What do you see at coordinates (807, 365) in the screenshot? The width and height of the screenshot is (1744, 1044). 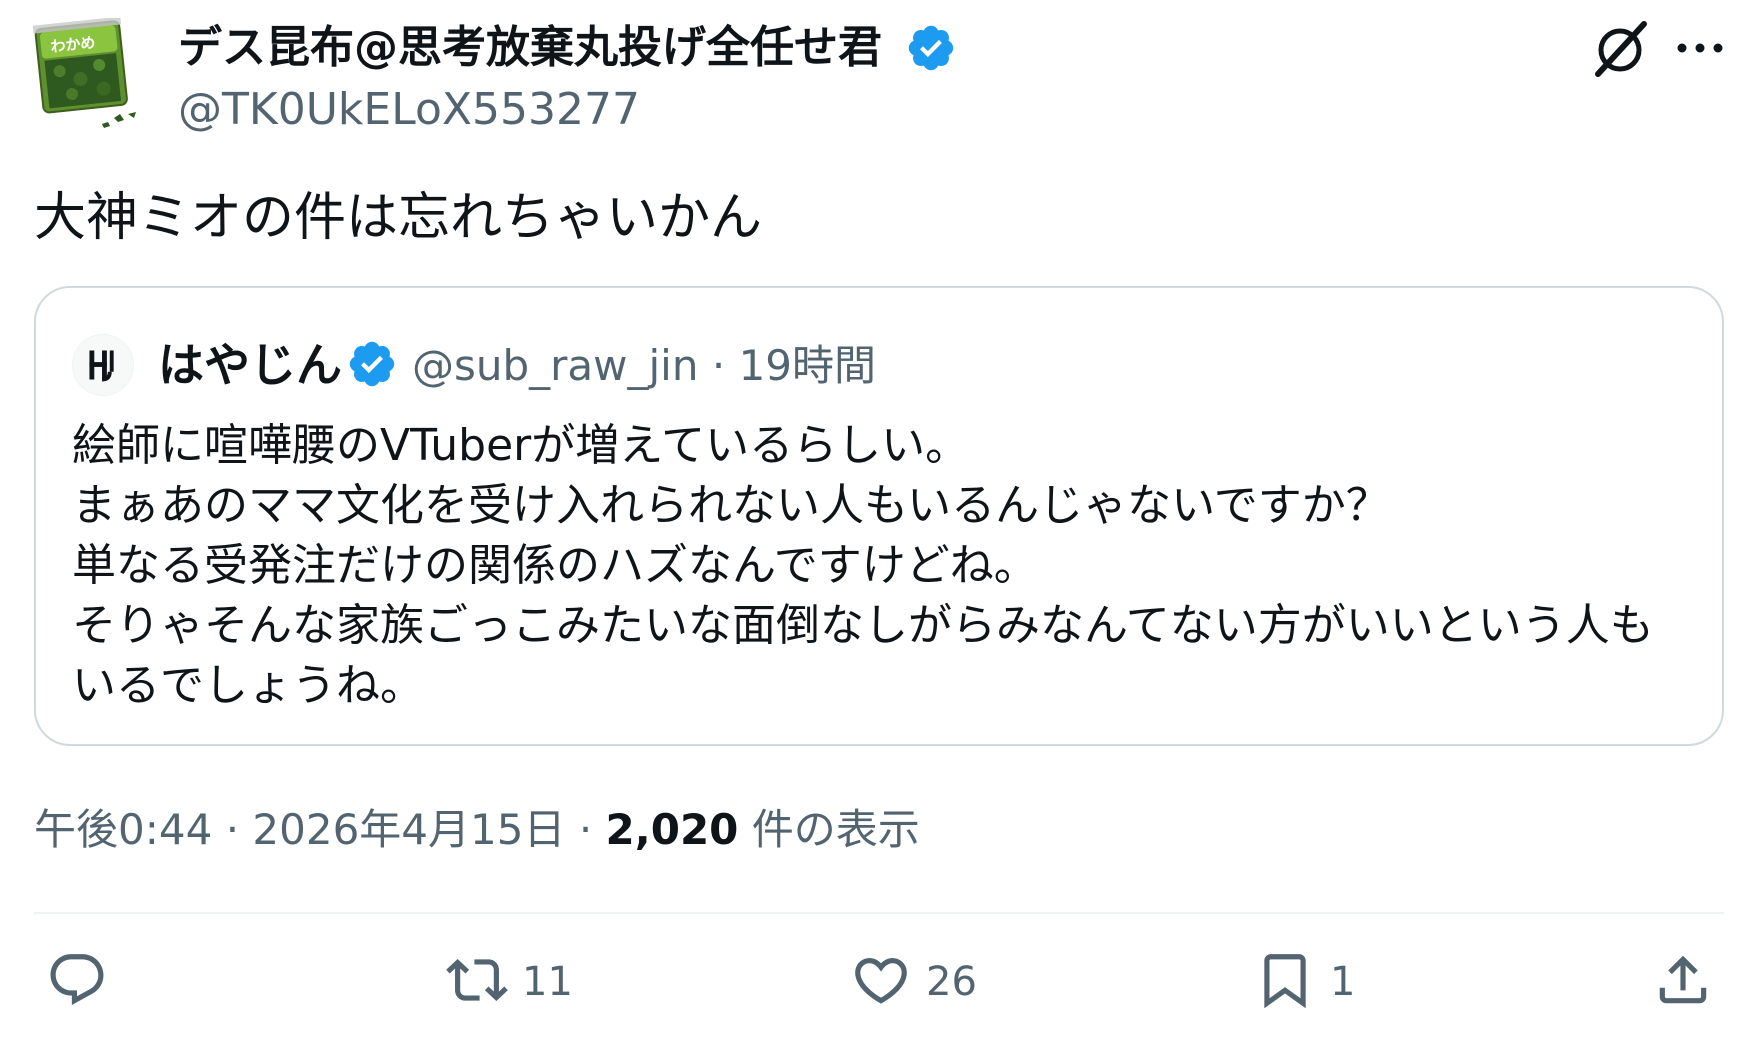 I see `quote-time: 19時間` at bounding box center [807, 365].